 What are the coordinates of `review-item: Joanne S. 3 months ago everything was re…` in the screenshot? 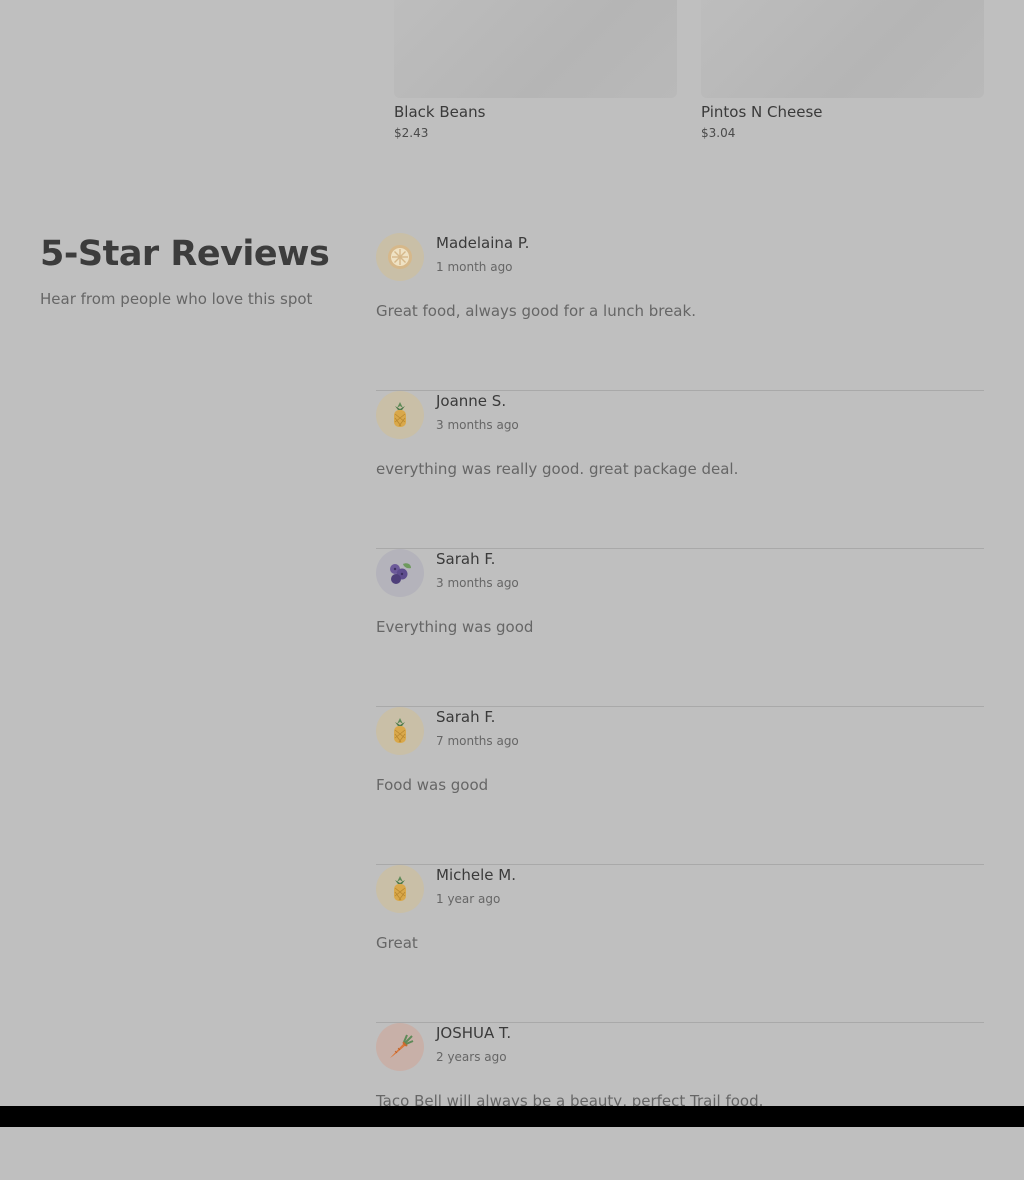 It's located at (680, 470).